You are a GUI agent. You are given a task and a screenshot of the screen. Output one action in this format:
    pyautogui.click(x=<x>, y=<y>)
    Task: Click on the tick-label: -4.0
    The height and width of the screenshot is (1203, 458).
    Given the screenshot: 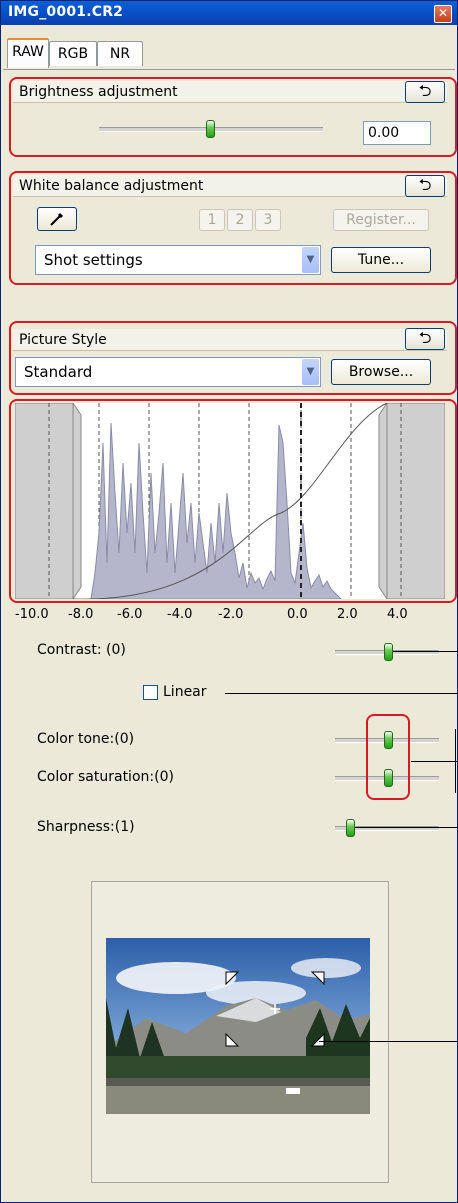 What is the action you would take?
    pyautogui.click(x=180, y=614)
    